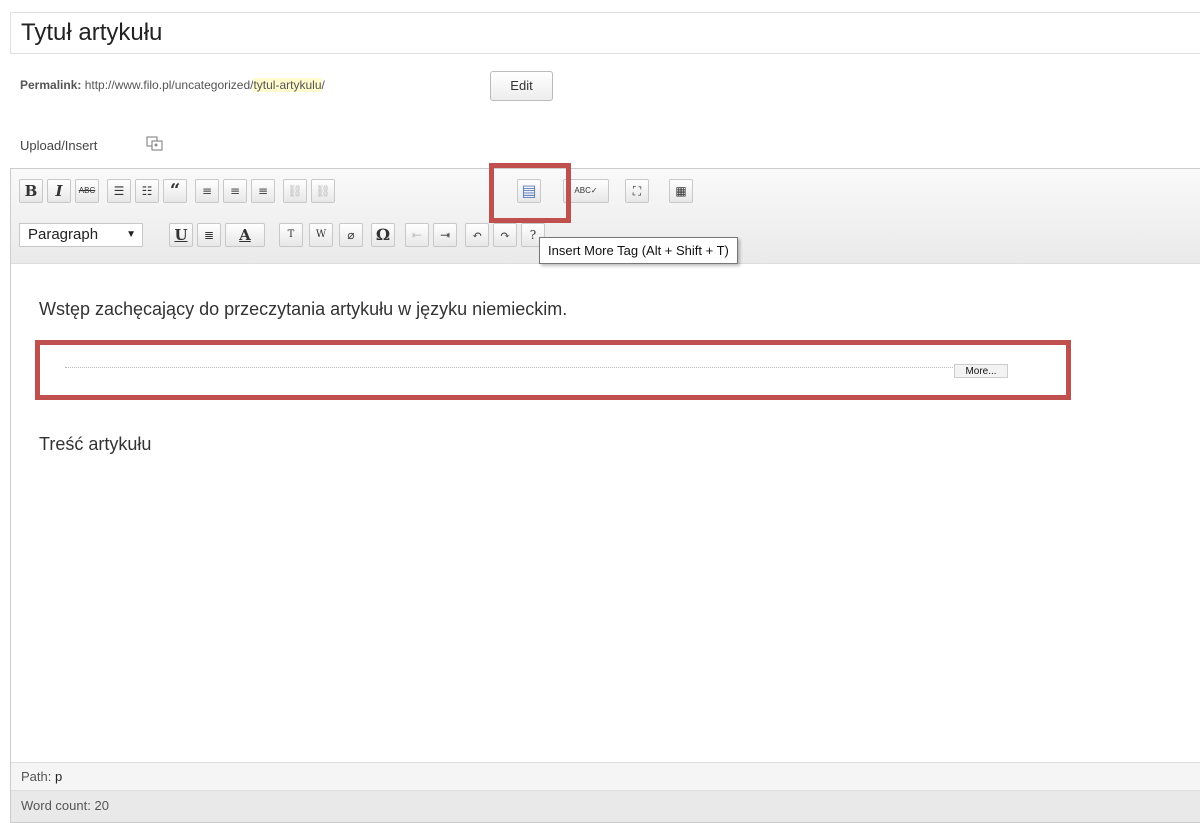 The height and width of the screenshot is (823, 1200). Describe the element at coordinates (95, 444) in the screenshot. I see `body-paragraph: Treść artykułu` at that location.